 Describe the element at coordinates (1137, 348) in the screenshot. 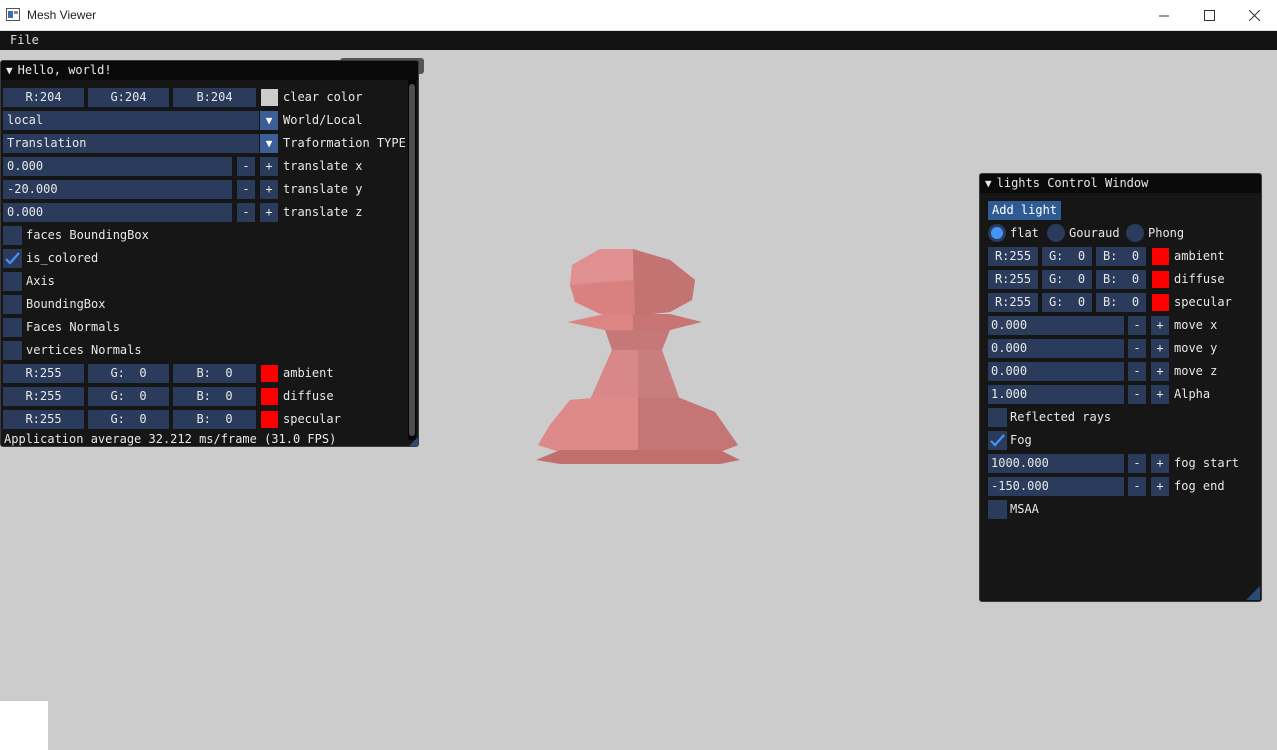

I see `move-y-minus-button: -` at that location.